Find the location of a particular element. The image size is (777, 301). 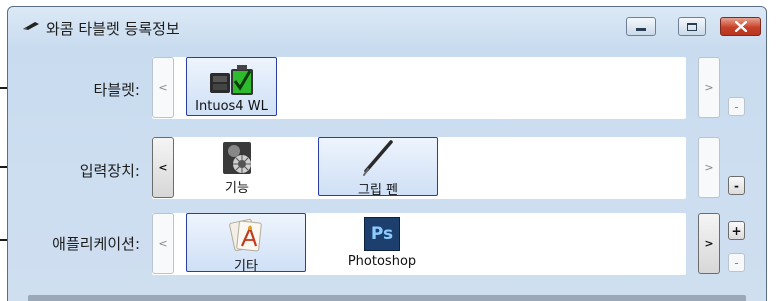

title-bar: 와콤 타블렛 등록정보 is located at coordinates (387, 27).